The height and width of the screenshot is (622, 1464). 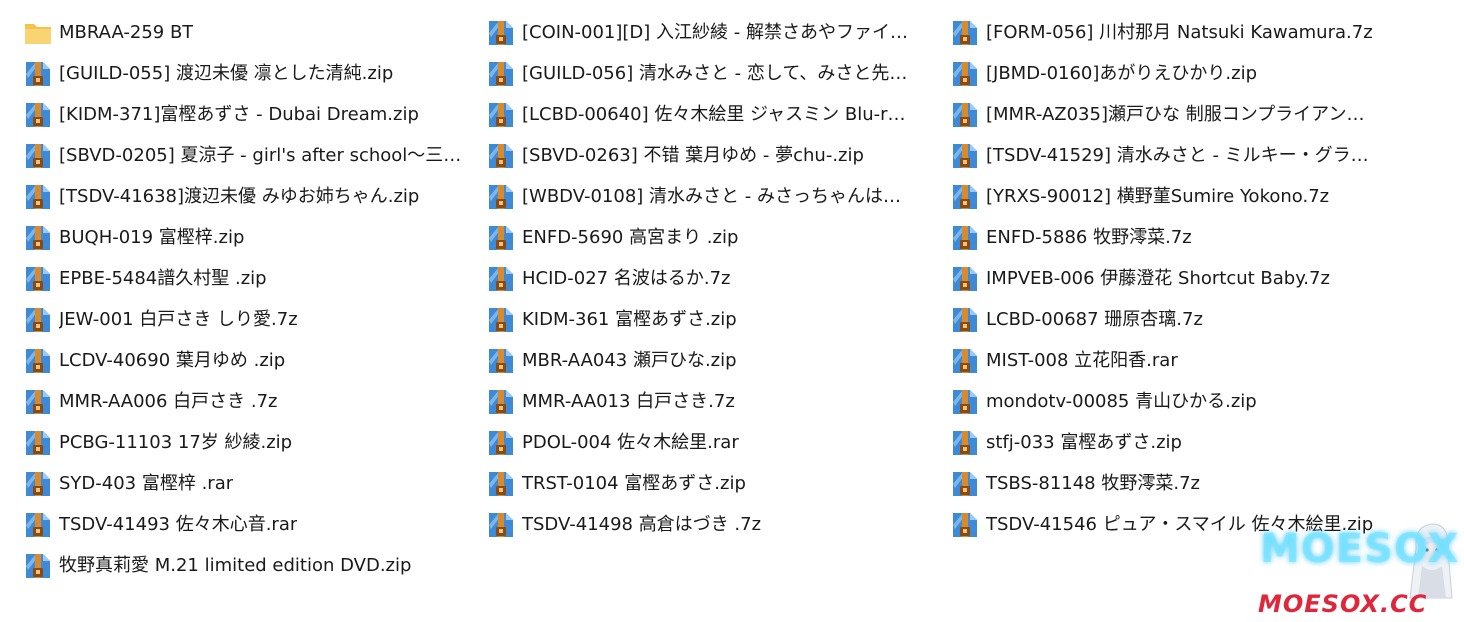 What do you see at coordinates (705, 237) in the screenshot?
I see `file-item: ENFD-5690 高宮まり .zip` at bounding box center [705, 237].